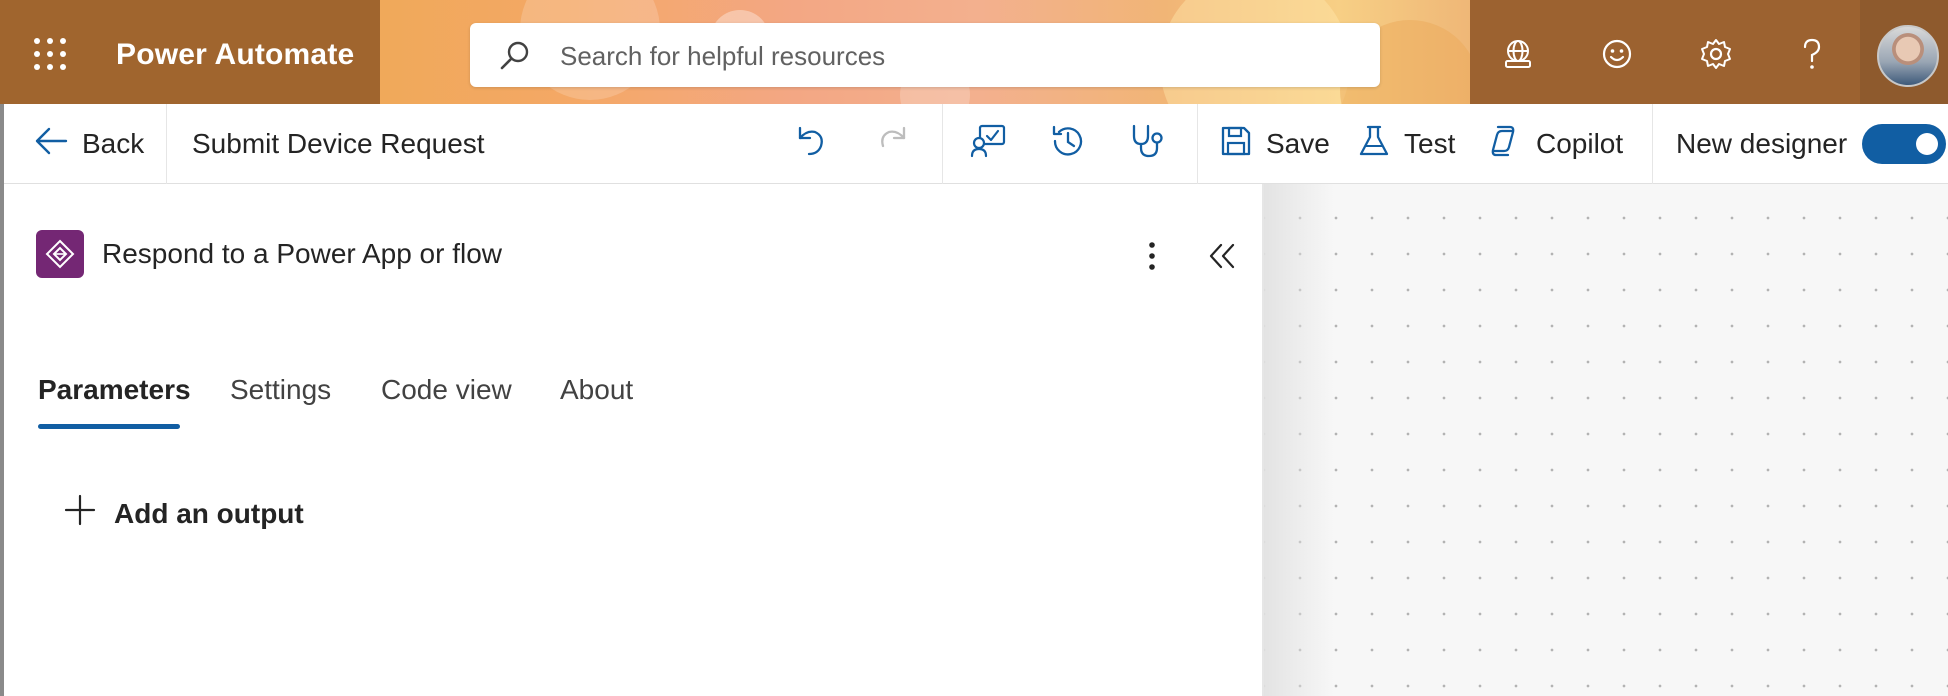  I want to click on search-input, so click(950, 56).